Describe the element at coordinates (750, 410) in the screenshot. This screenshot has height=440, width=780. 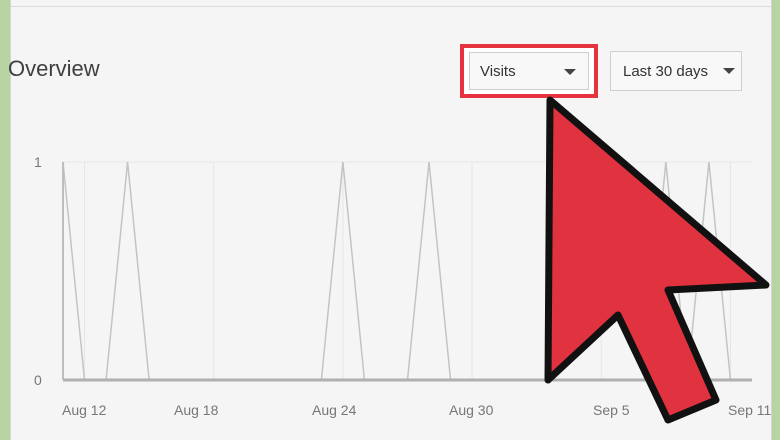
I see `x-tick-label: Sep 11` at that location.